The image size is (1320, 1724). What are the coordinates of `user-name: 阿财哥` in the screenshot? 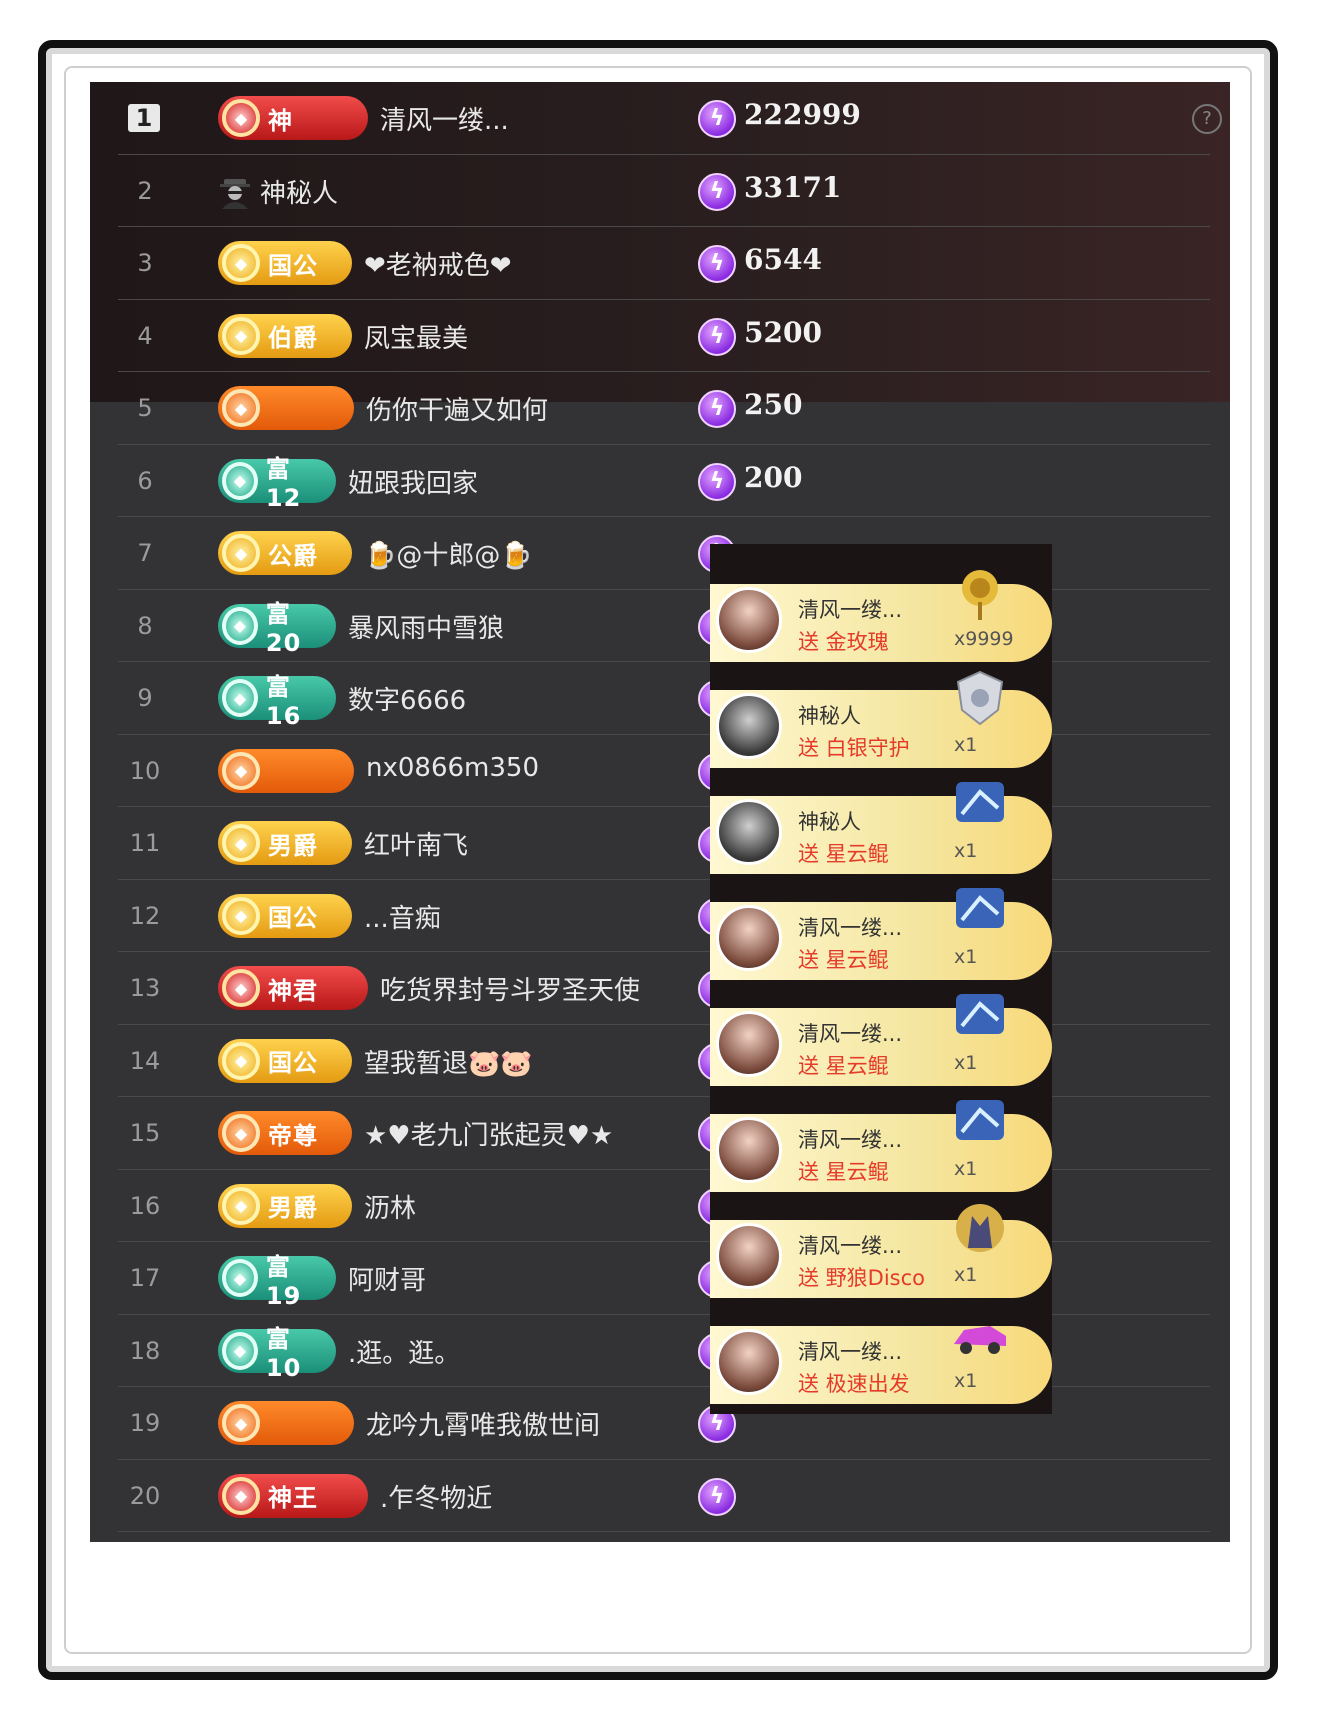 It's located at (387, 1278).